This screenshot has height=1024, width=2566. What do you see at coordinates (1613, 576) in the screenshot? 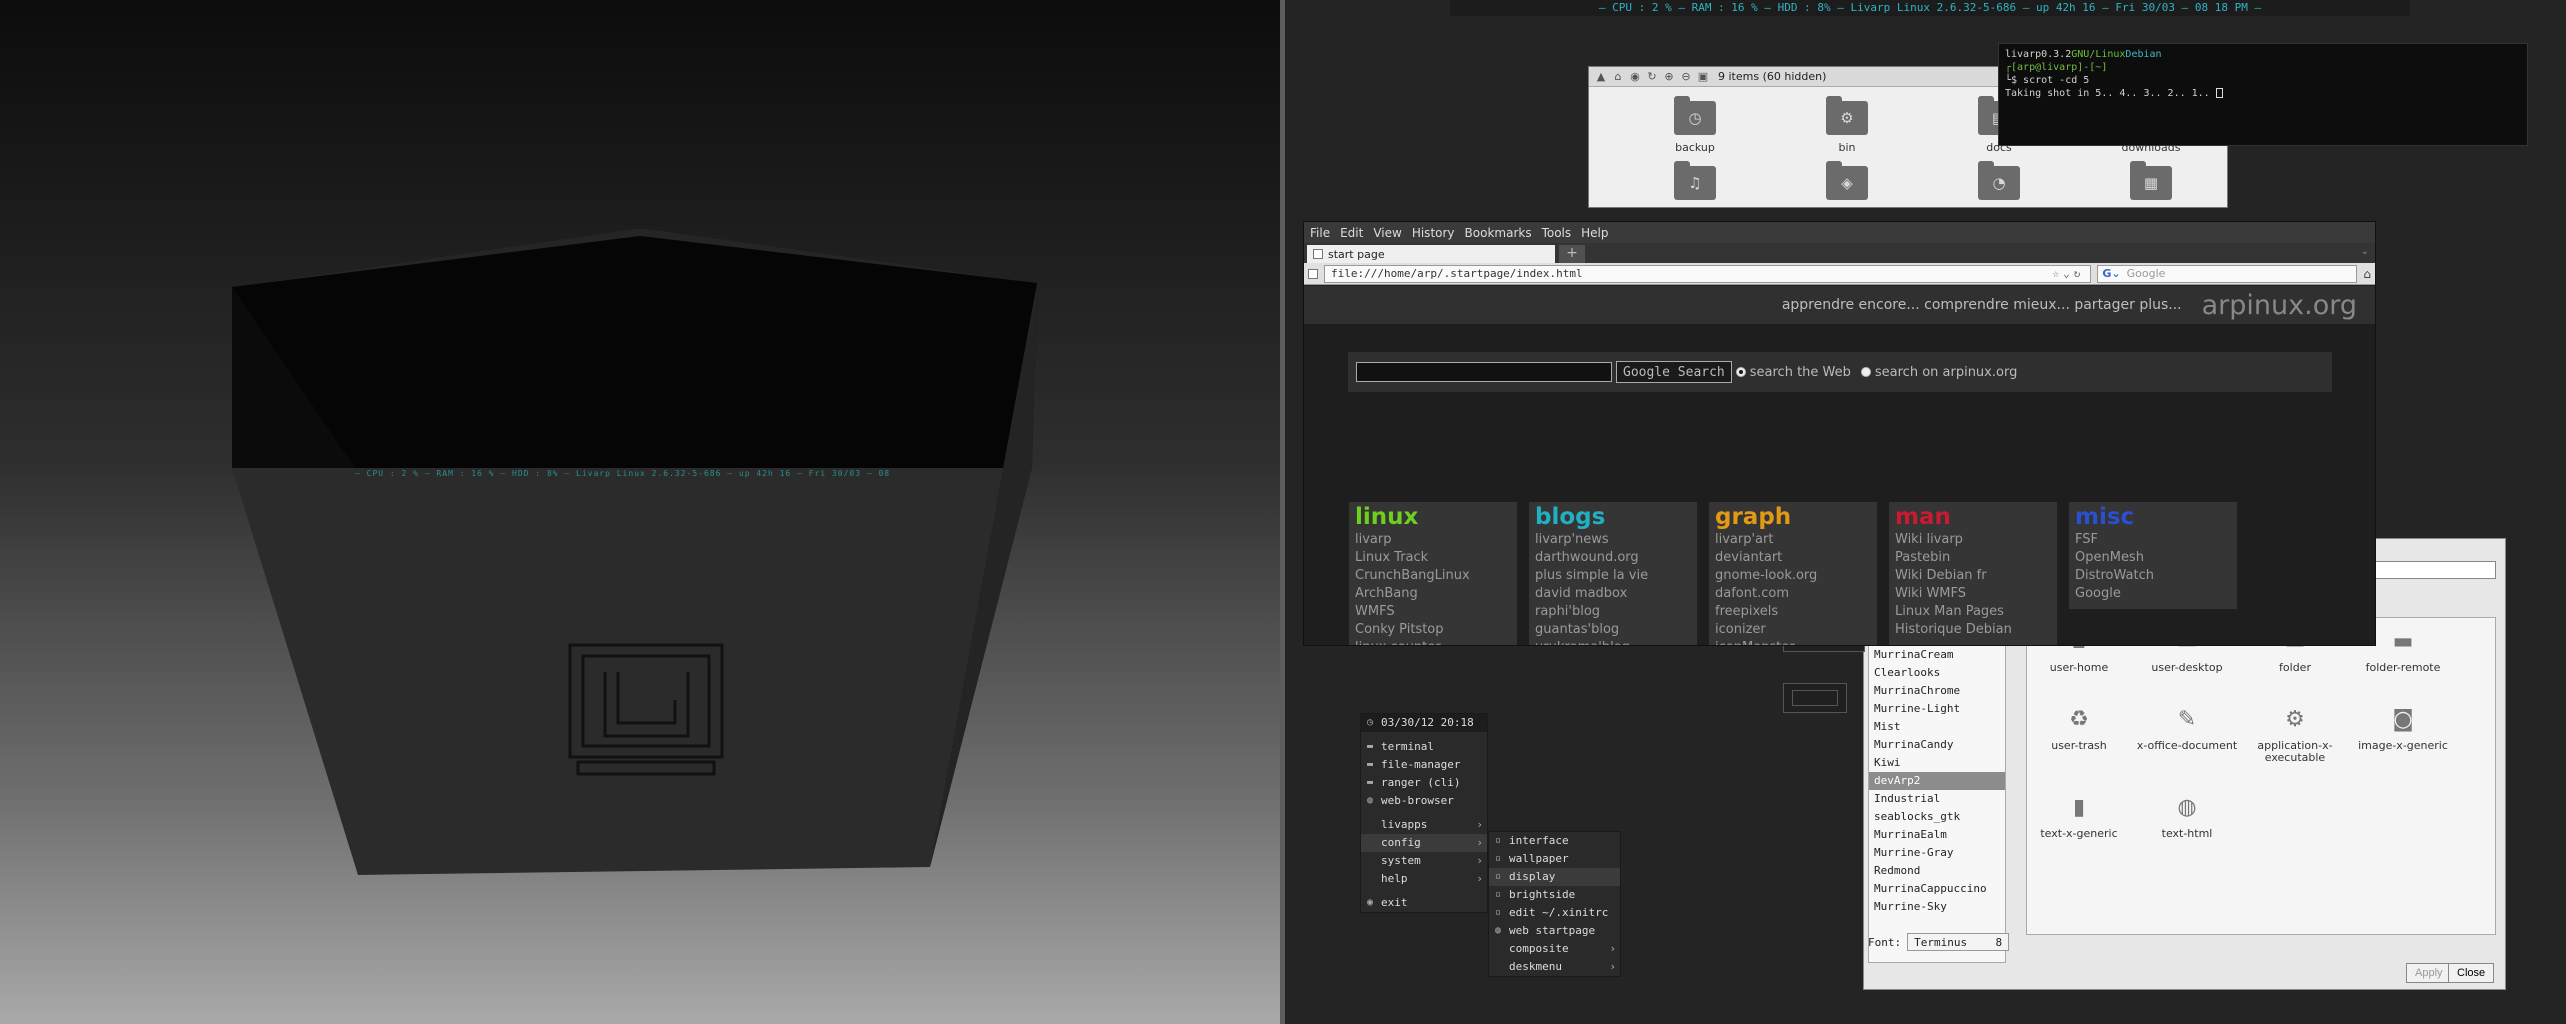
I see `link-item: plus simple la vie` at bounding box center [1613, 576].